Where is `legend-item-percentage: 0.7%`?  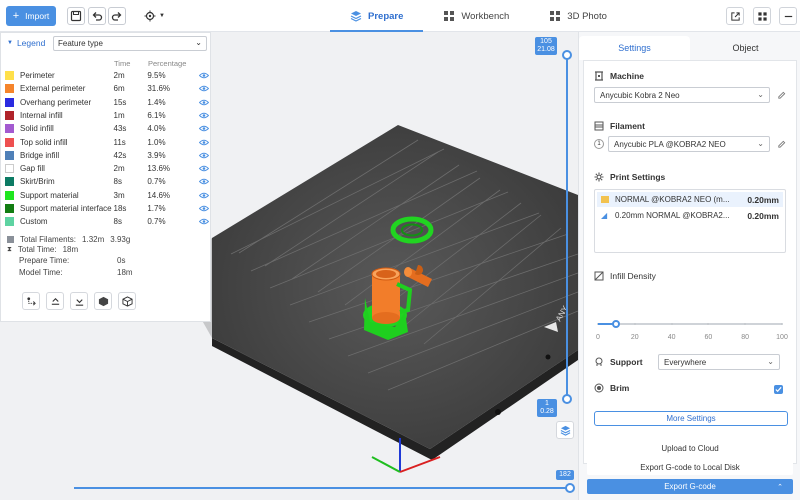 legend-item-percentage: 0.7% is located at coordinates (156, 182).